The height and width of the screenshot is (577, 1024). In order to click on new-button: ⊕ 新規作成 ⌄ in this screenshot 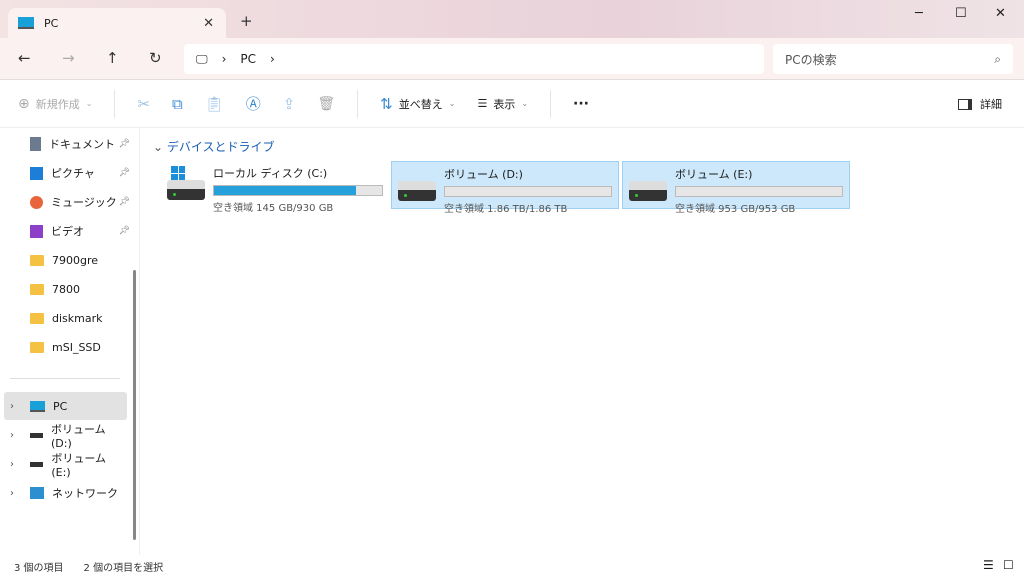, I will do `click(55, 104)`.